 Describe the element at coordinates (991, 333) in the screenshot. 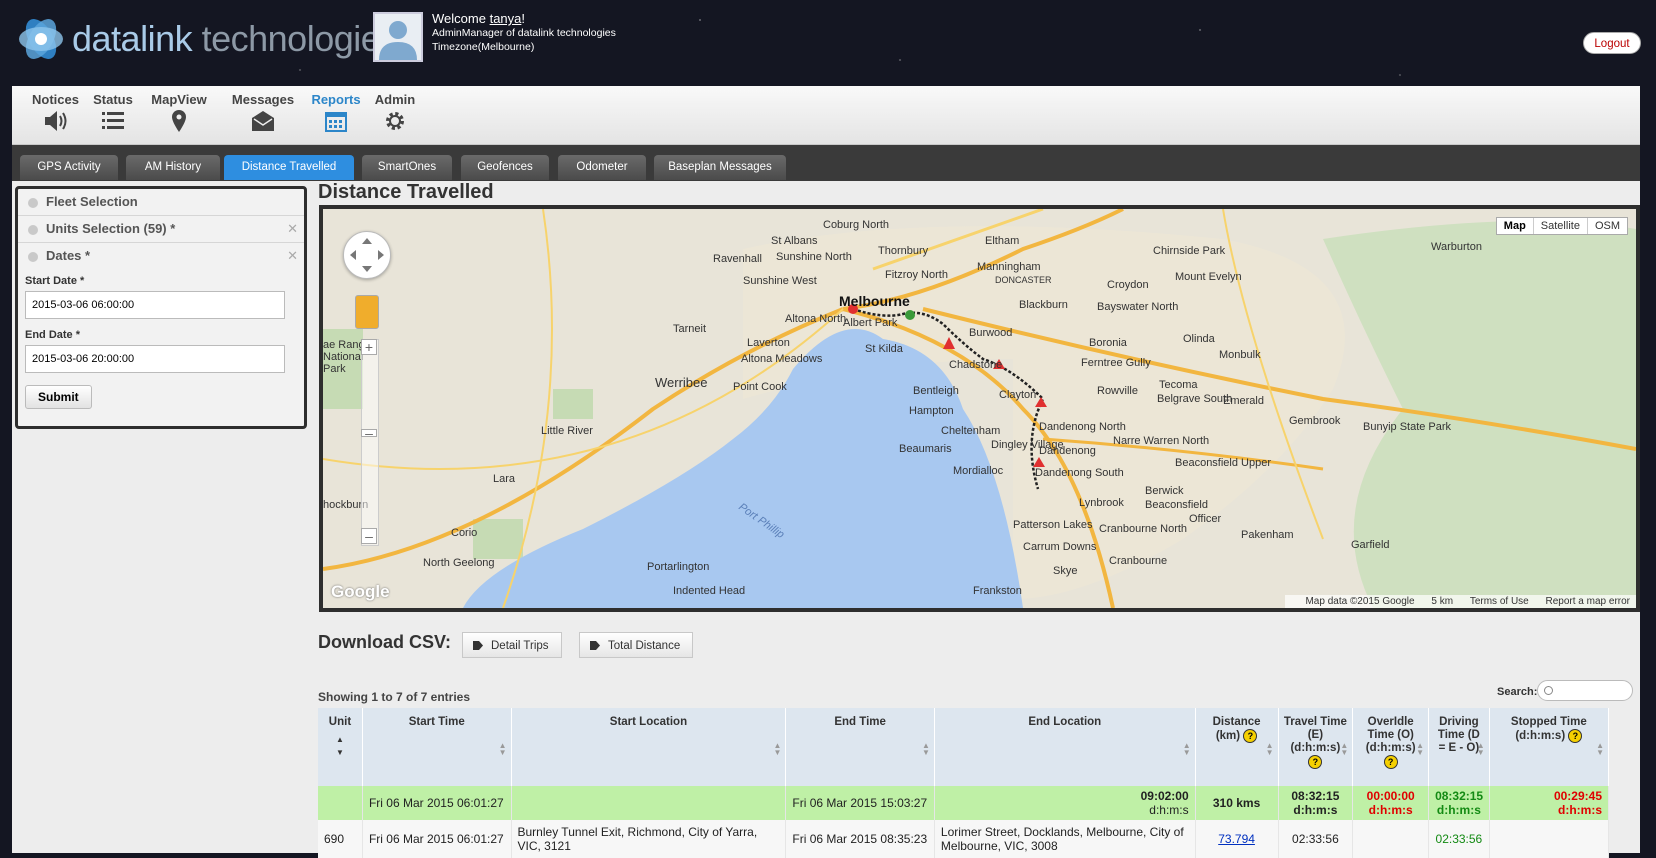

I see `map-label-burwood: Burwood` at that location.